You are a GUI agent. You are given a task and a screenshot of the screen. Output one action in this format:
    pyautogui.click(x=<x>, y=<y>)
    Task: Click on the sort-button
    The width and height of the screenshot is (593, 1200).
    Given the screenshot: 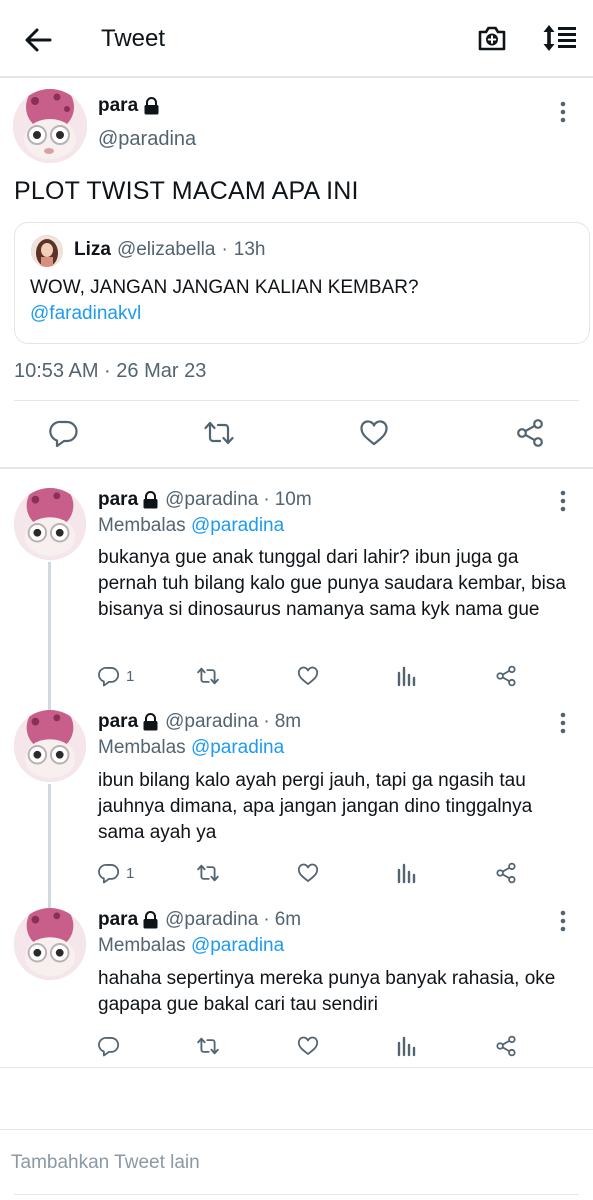 What is the action you would take?
    pyautogui.click(x=560, y=38)
    